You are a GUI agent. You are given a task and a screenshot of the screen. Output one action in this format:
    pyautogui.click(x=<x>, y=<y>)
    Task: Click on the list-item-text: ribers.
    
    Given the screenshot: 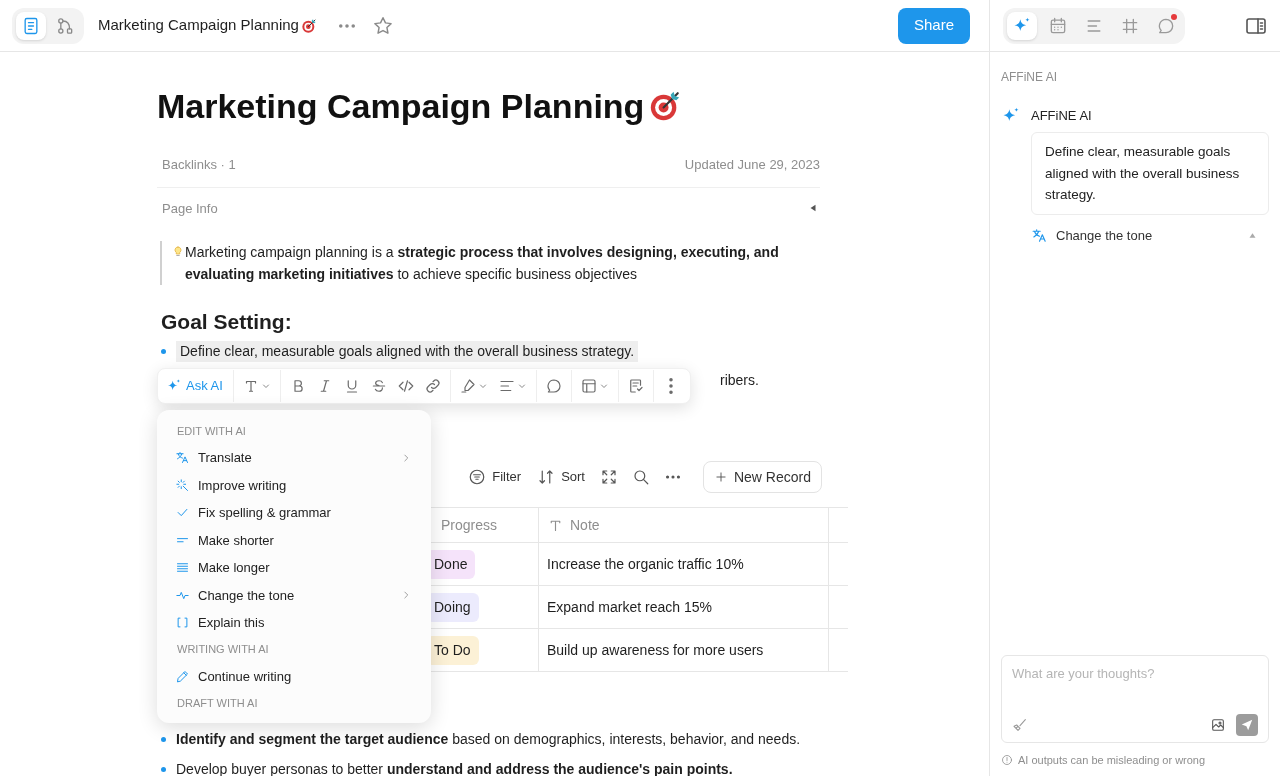 What is the action you would take?
    pyautogui.click(x=739, y=380)
    